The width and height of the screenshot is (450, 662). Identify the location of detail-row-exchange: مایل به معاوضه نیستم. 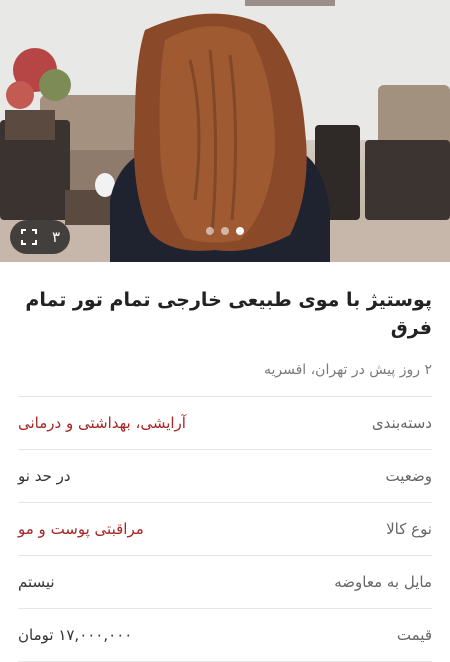
(225, 582).